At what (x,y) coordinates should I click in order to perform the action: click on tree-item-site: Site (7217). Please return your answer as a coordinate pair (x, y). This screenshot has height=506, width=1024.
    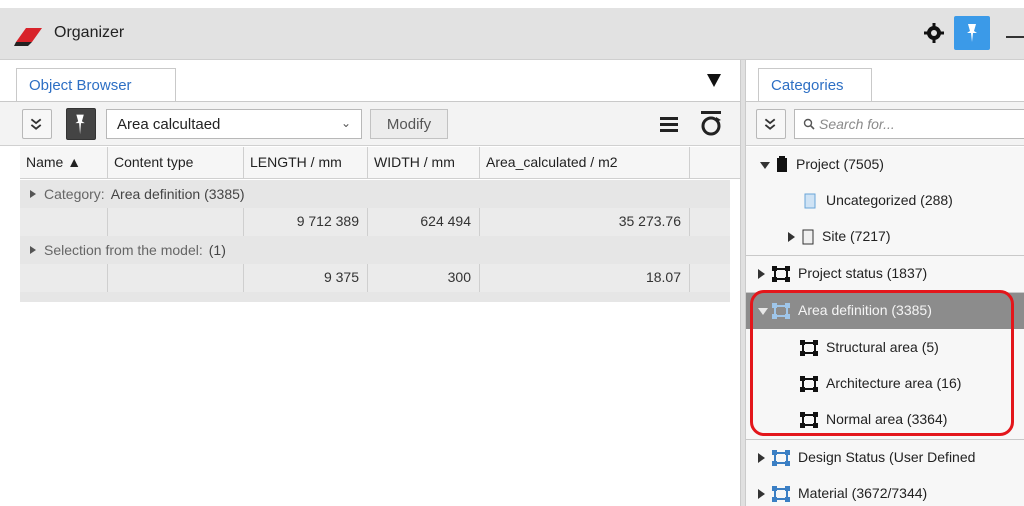
    Looking at the image, I should click on (885, 237).